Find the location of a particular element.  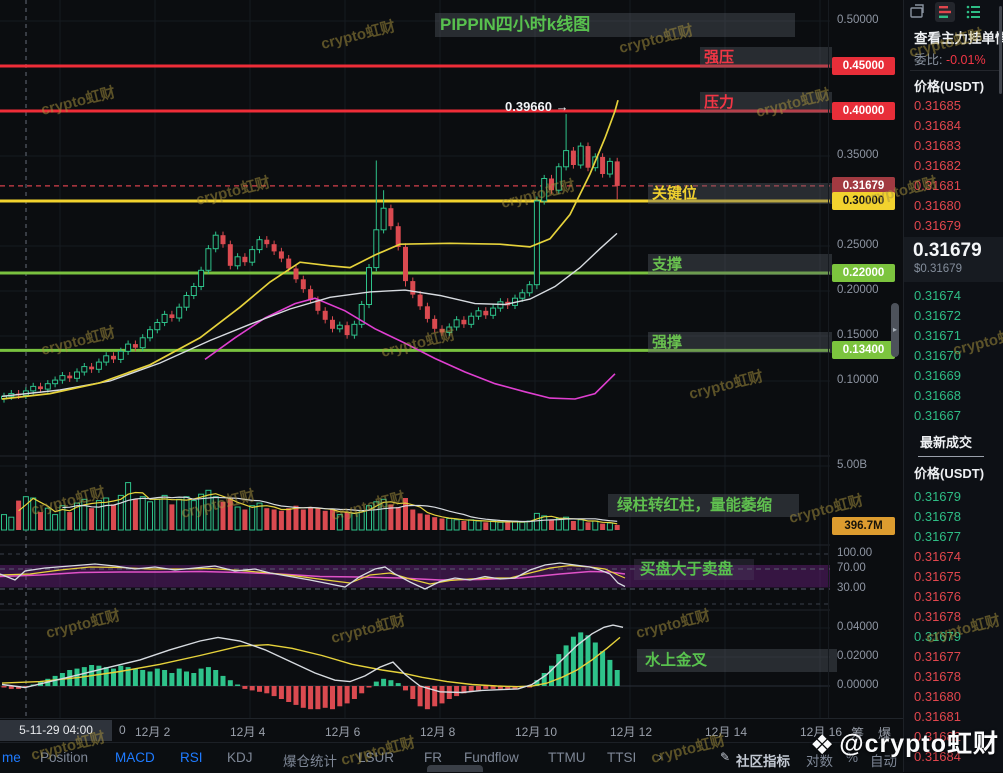

toolbar-item-FR: FR is located at coordinates (433, 757).